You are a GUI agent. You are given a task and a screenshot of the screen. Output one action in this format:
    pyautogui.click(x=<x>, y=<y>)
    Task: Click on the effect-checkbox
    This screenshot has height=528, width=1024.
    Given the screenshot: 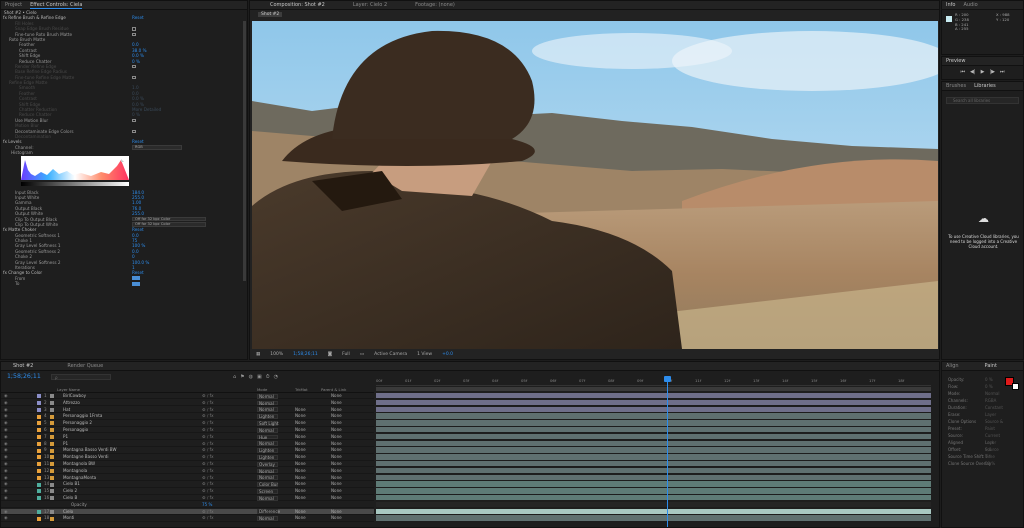 What is the action you would take?
    pyautogui.click(x=134, y=131)
    